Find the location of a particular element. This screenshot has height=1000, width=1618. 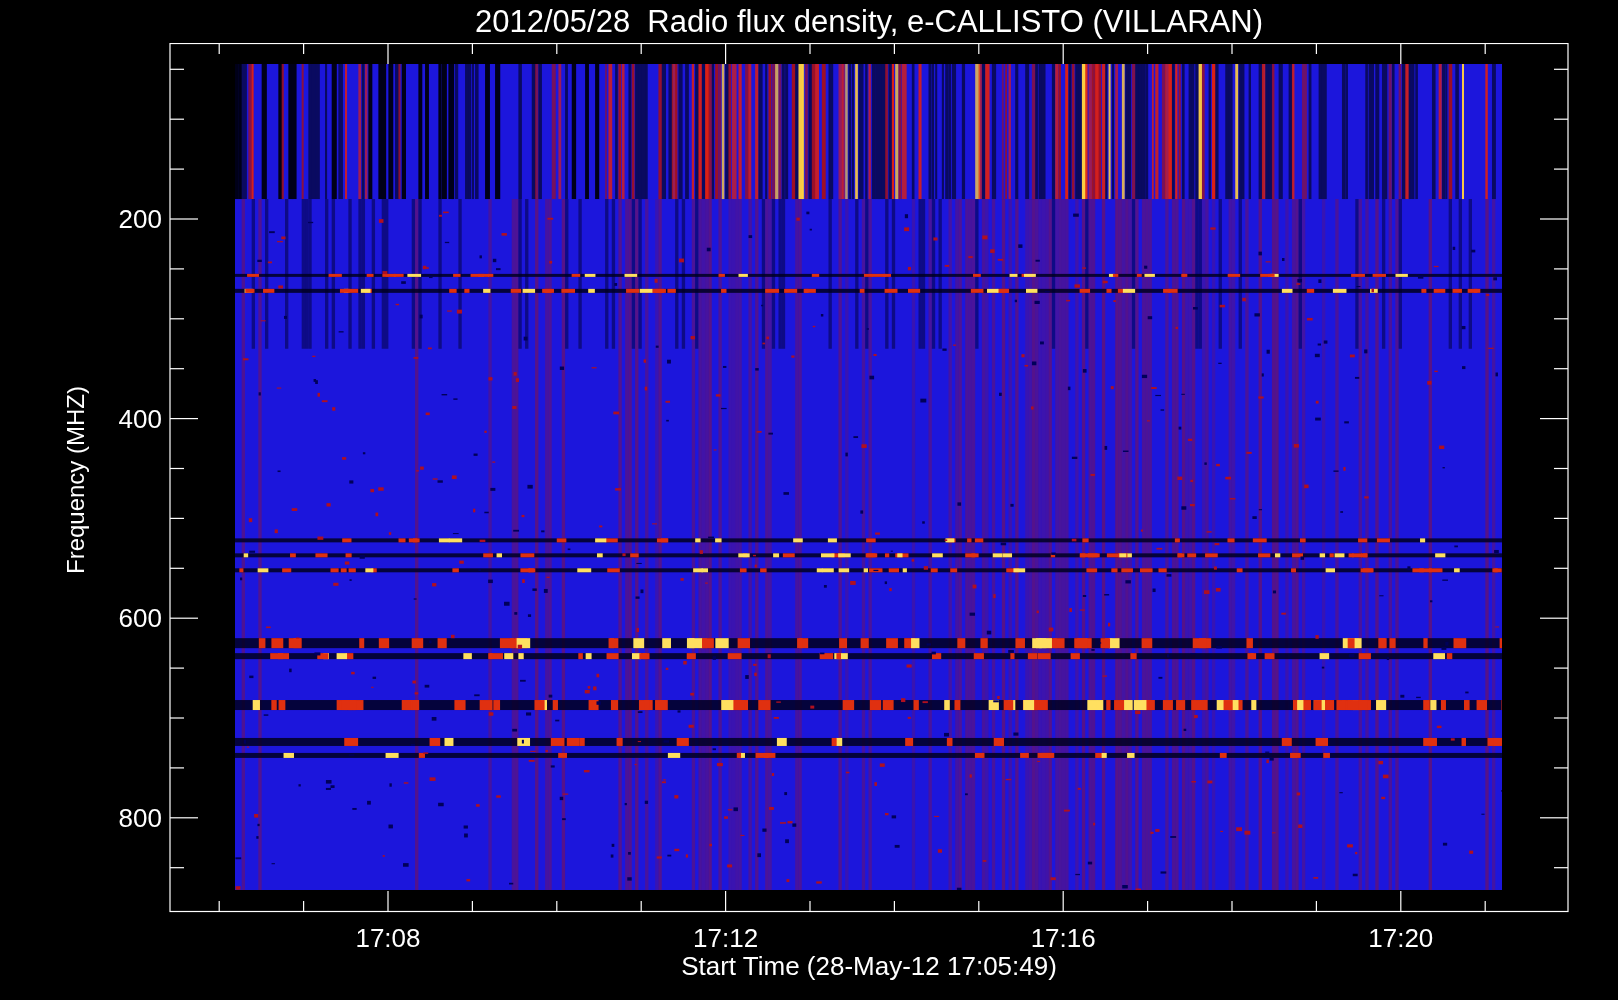

x-tick-label: 17:16 is located at coordinates (1063, 938).